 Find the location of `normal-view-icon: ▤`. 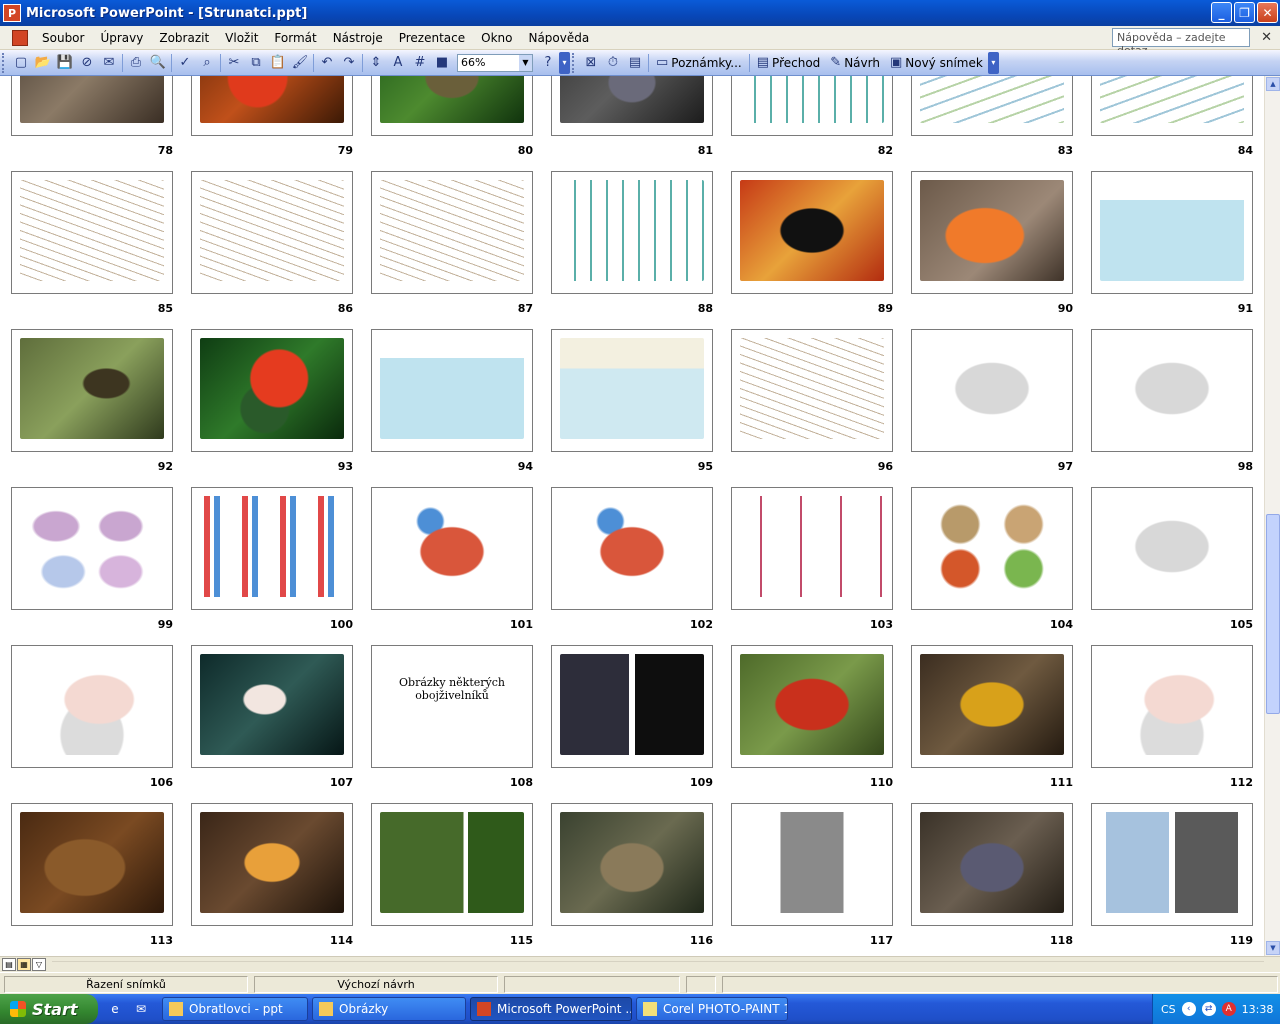

normal-view-icon: ▤ is located at coordinates (9, 964).